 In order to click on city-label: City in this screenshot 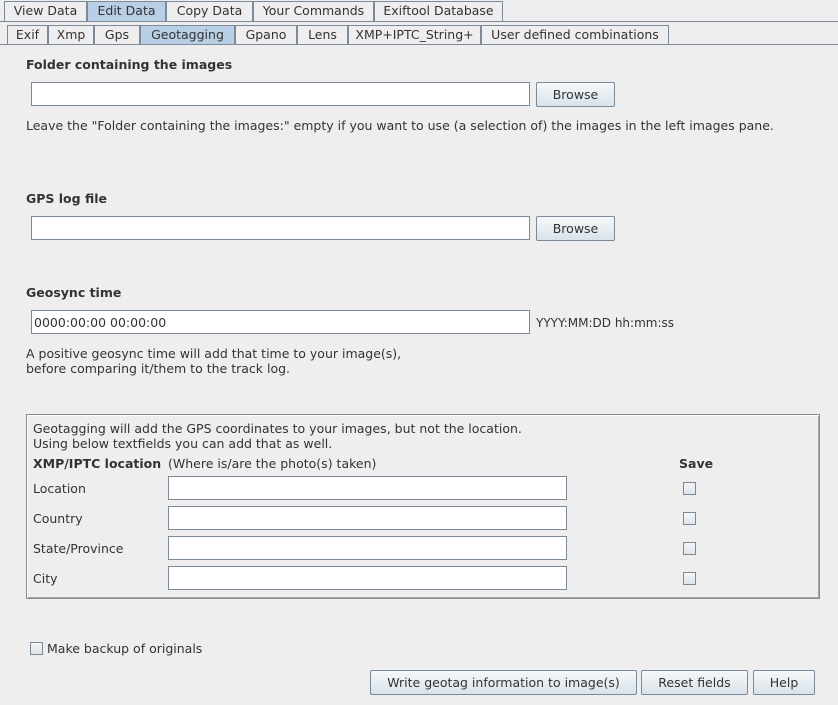, I will do `click(45, 578)`.